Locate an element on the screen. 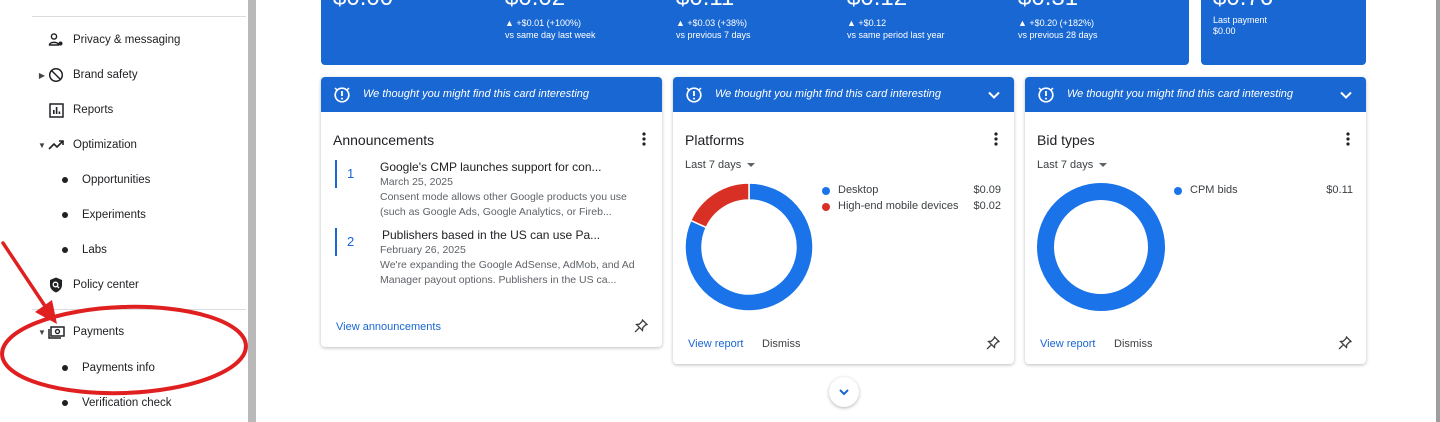 Image resolution: width=1440 pixels, height=422 pixels. sidebar-item-reports: Reports is located at coordinates (123, 110).